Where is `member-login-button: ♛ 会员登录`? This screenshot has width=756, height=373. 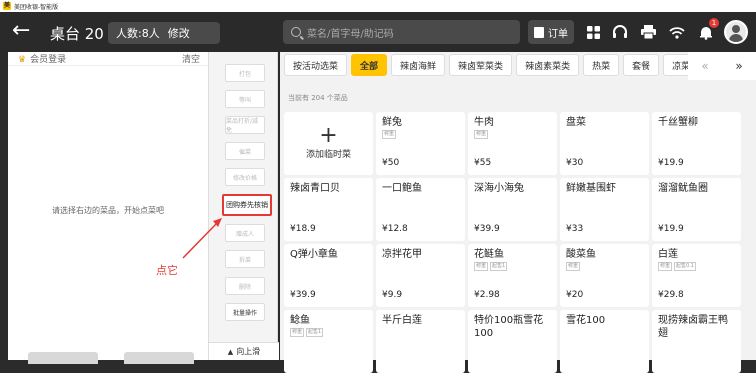 member-login-button: ♛ 会员登录 is located at coordinates (42, 58).